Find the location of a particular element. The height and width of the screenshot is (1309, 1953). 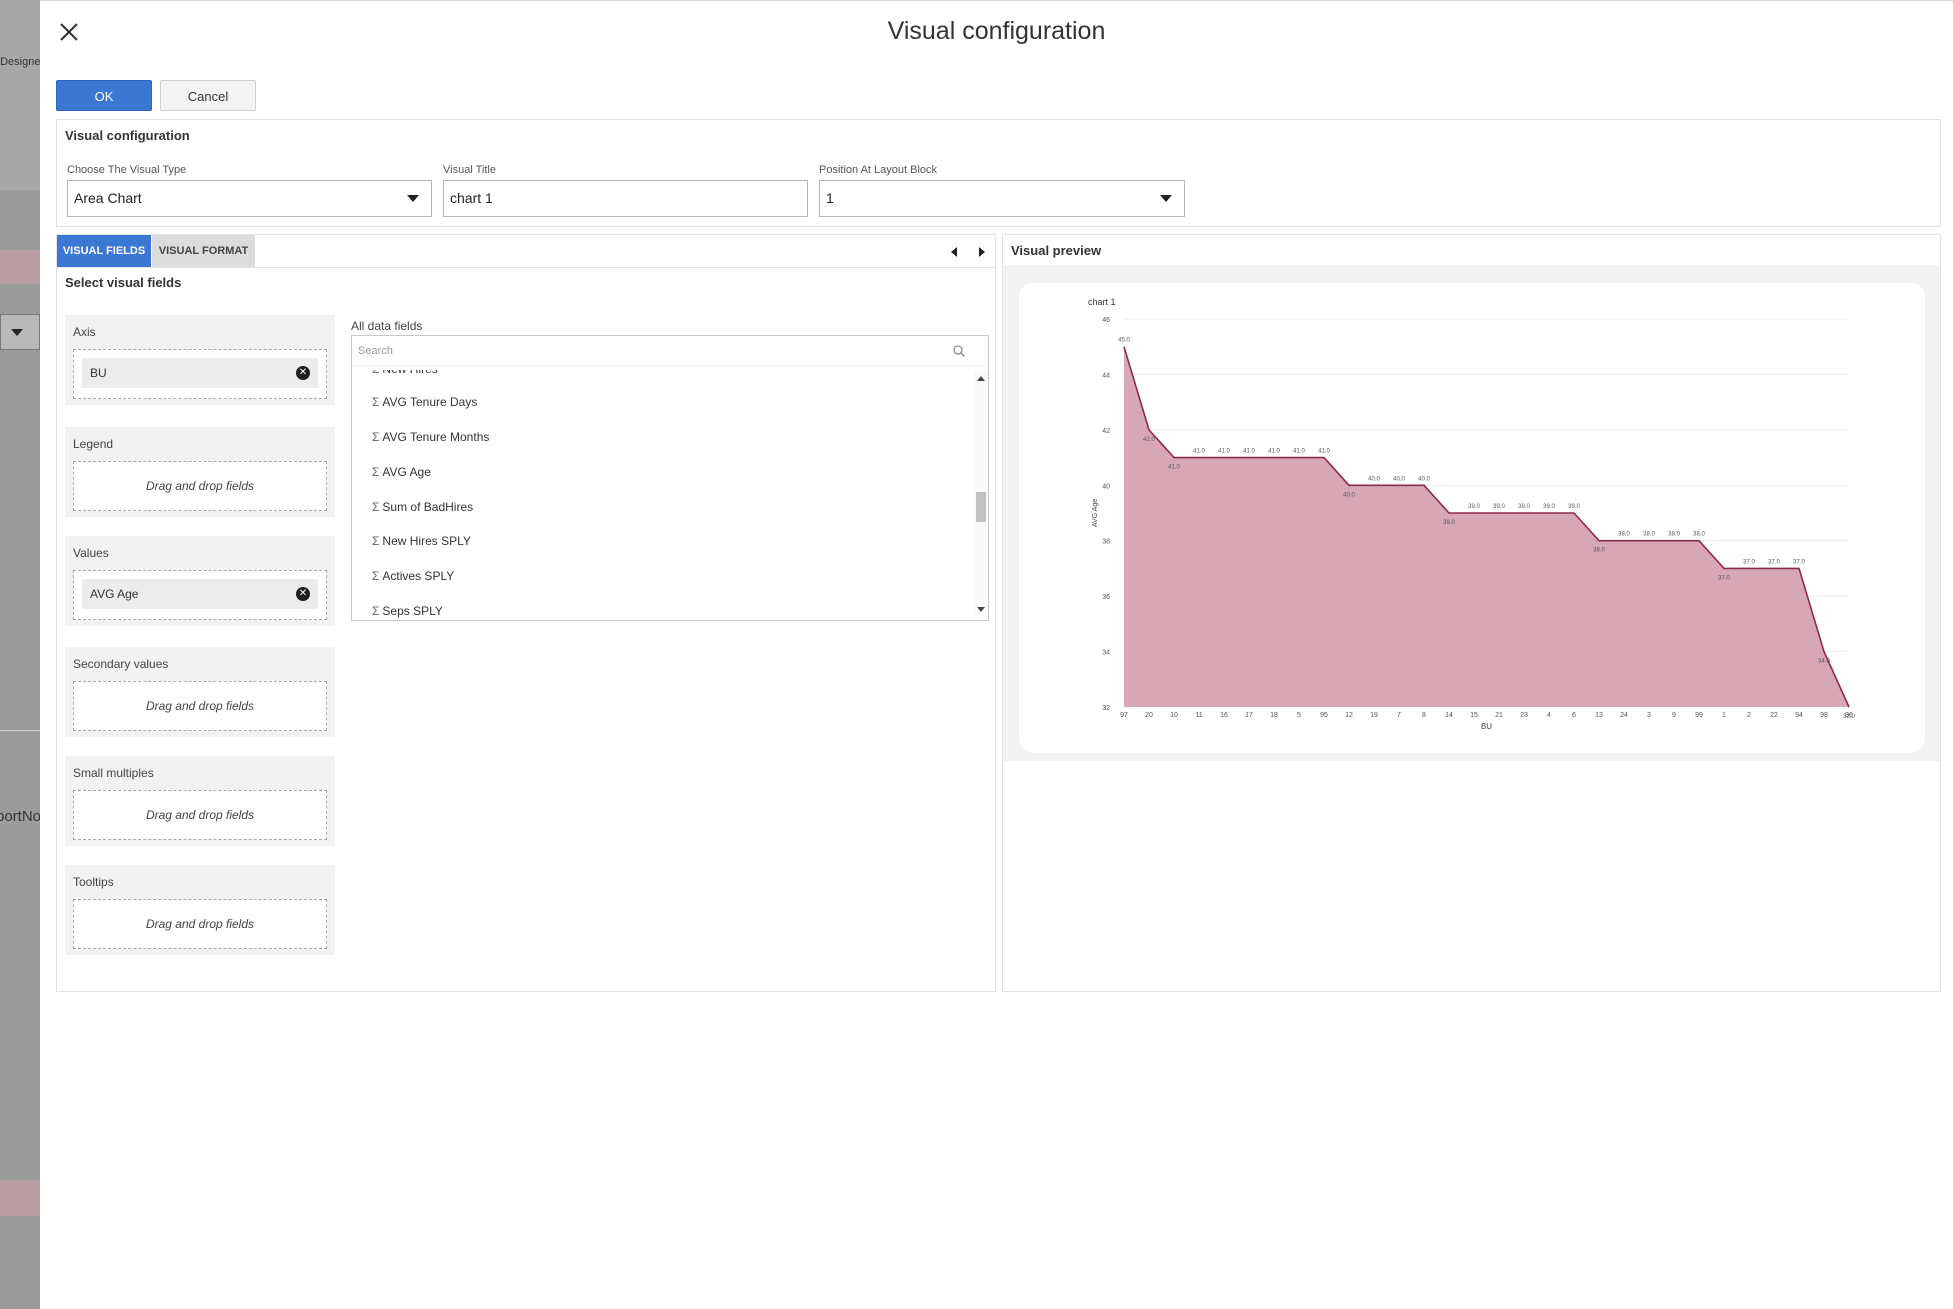

scrollbar is located at coordinates (981, 494).